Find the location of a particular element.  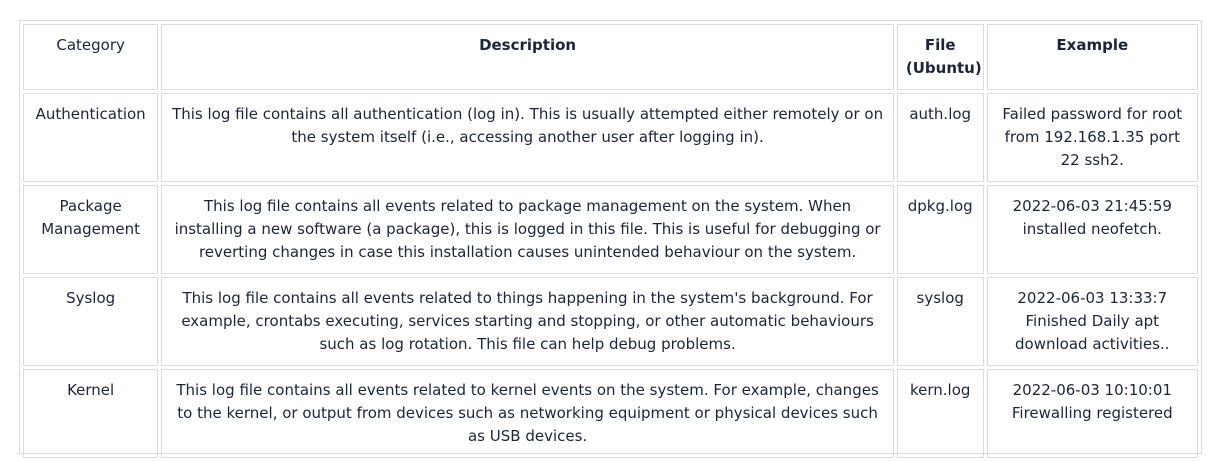

cell-example: 2022-06-03 21:45:59 installed neofetch. is located at coordinates (1092, 229).